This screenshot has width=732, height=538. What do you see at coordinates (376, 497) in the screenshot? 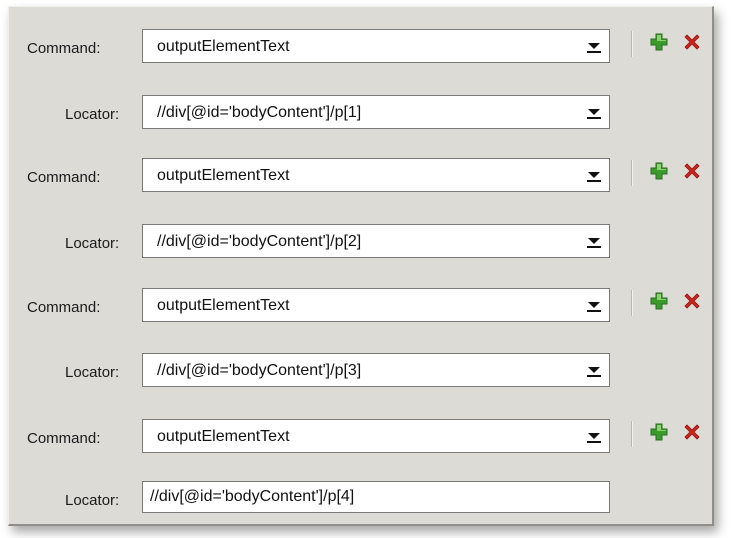
I see `locator-input` at bounding box center [376, 497].